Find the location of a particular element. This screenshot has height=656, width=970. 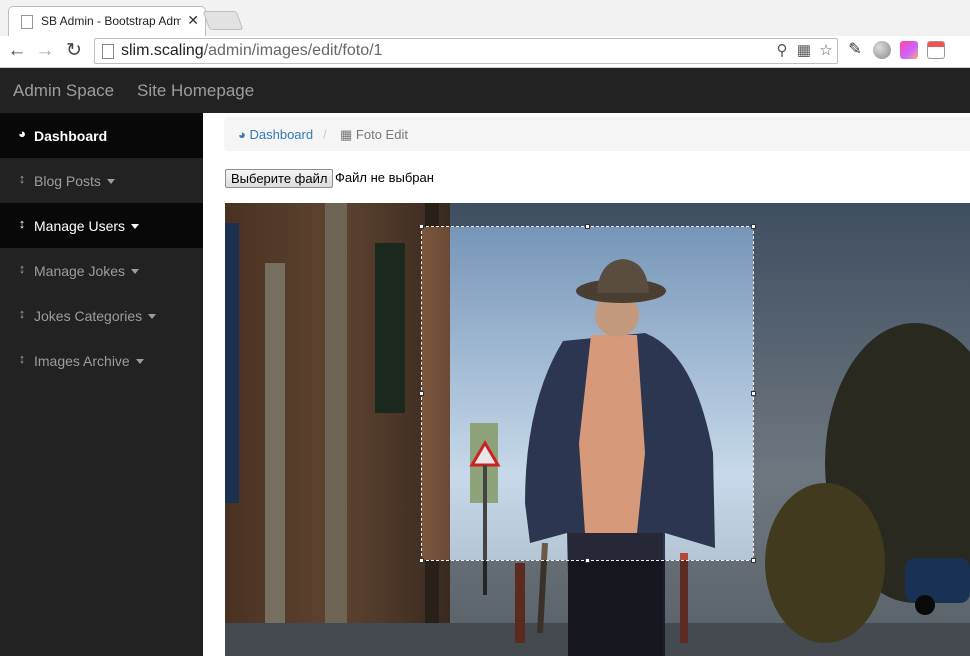

top-navbar: Admin Space Site Homepage is located at coordinates (485, 90).